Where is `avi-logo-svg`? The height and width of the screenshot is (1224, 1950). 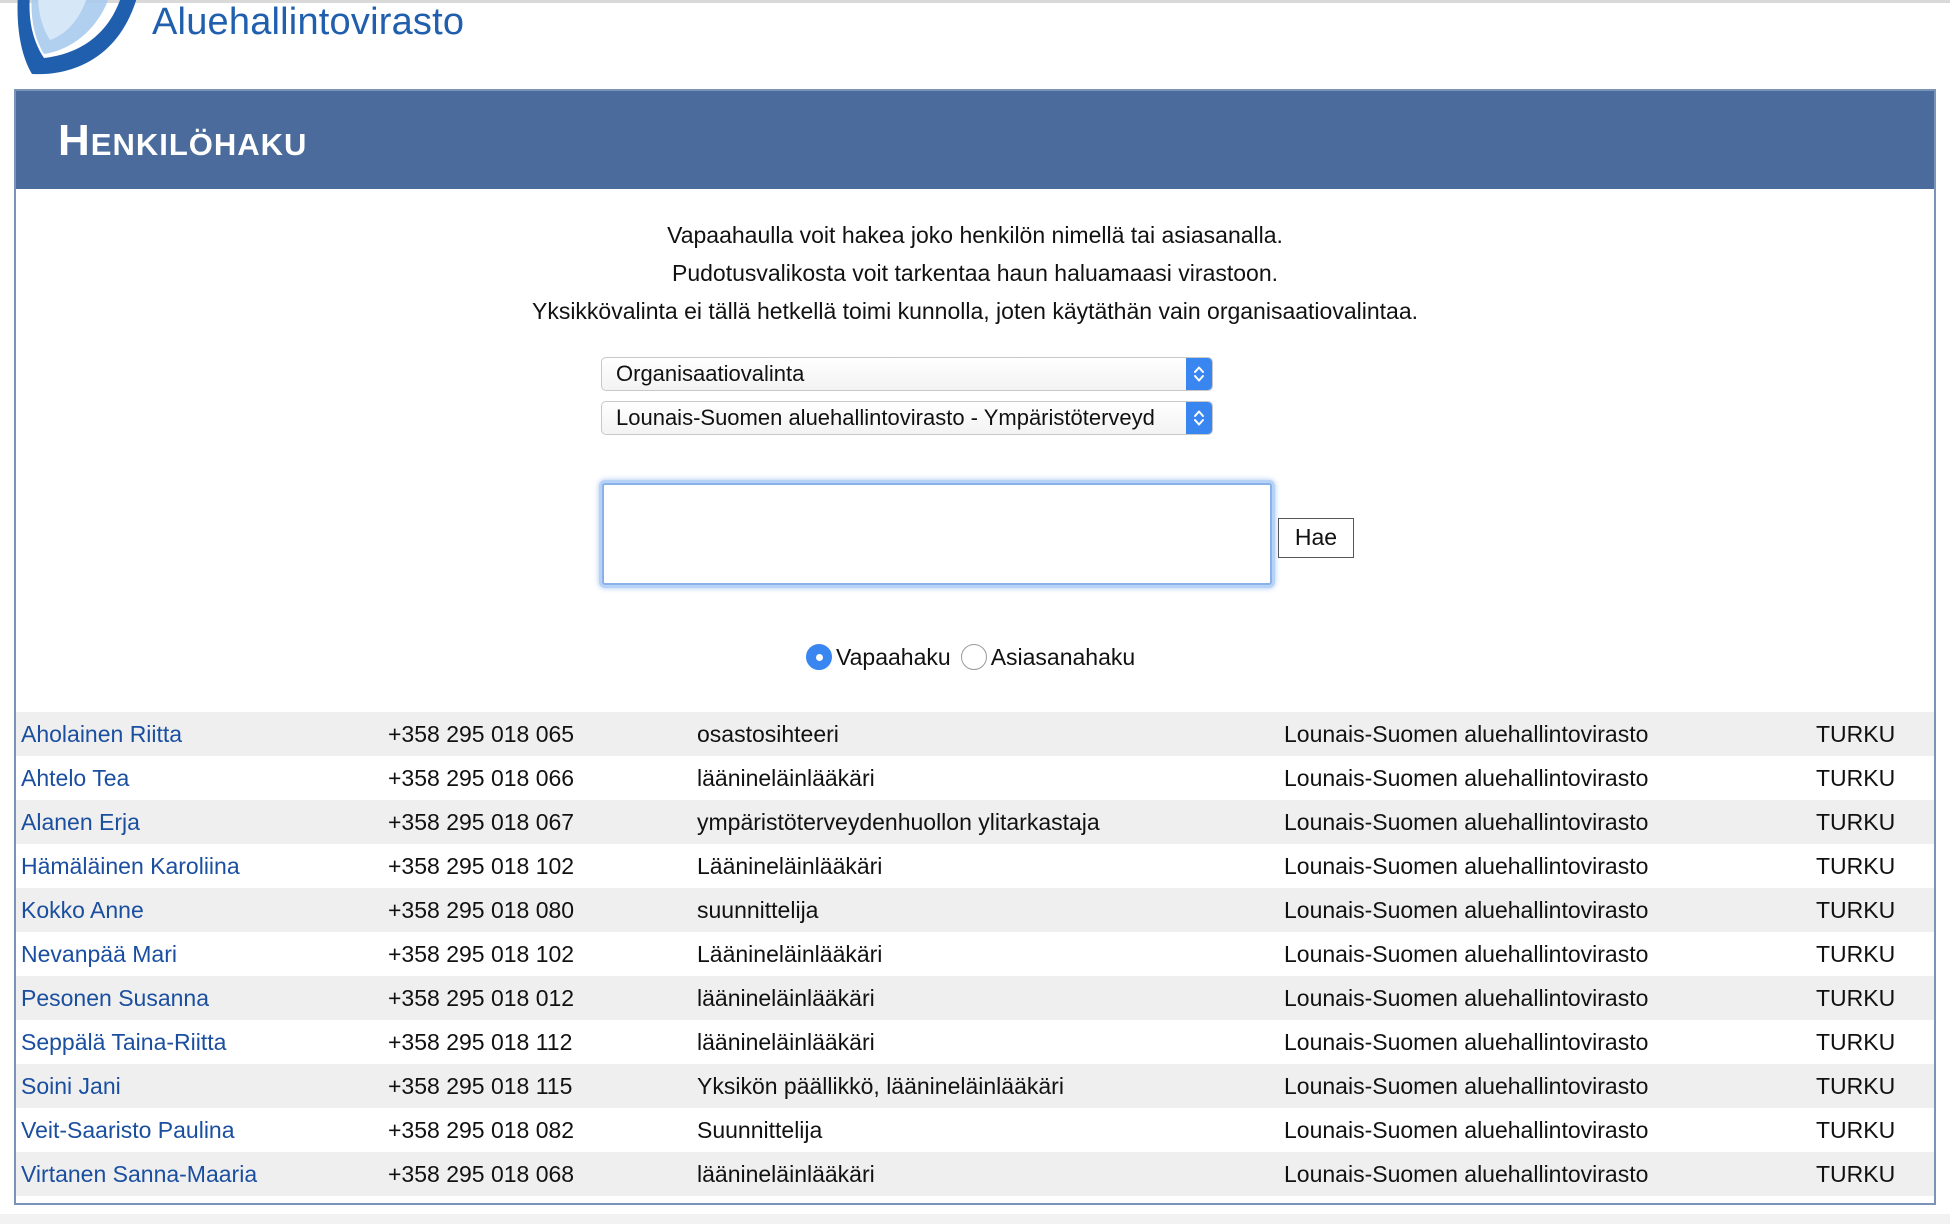
avi-logo-svg is located at coordinates (77, 37).